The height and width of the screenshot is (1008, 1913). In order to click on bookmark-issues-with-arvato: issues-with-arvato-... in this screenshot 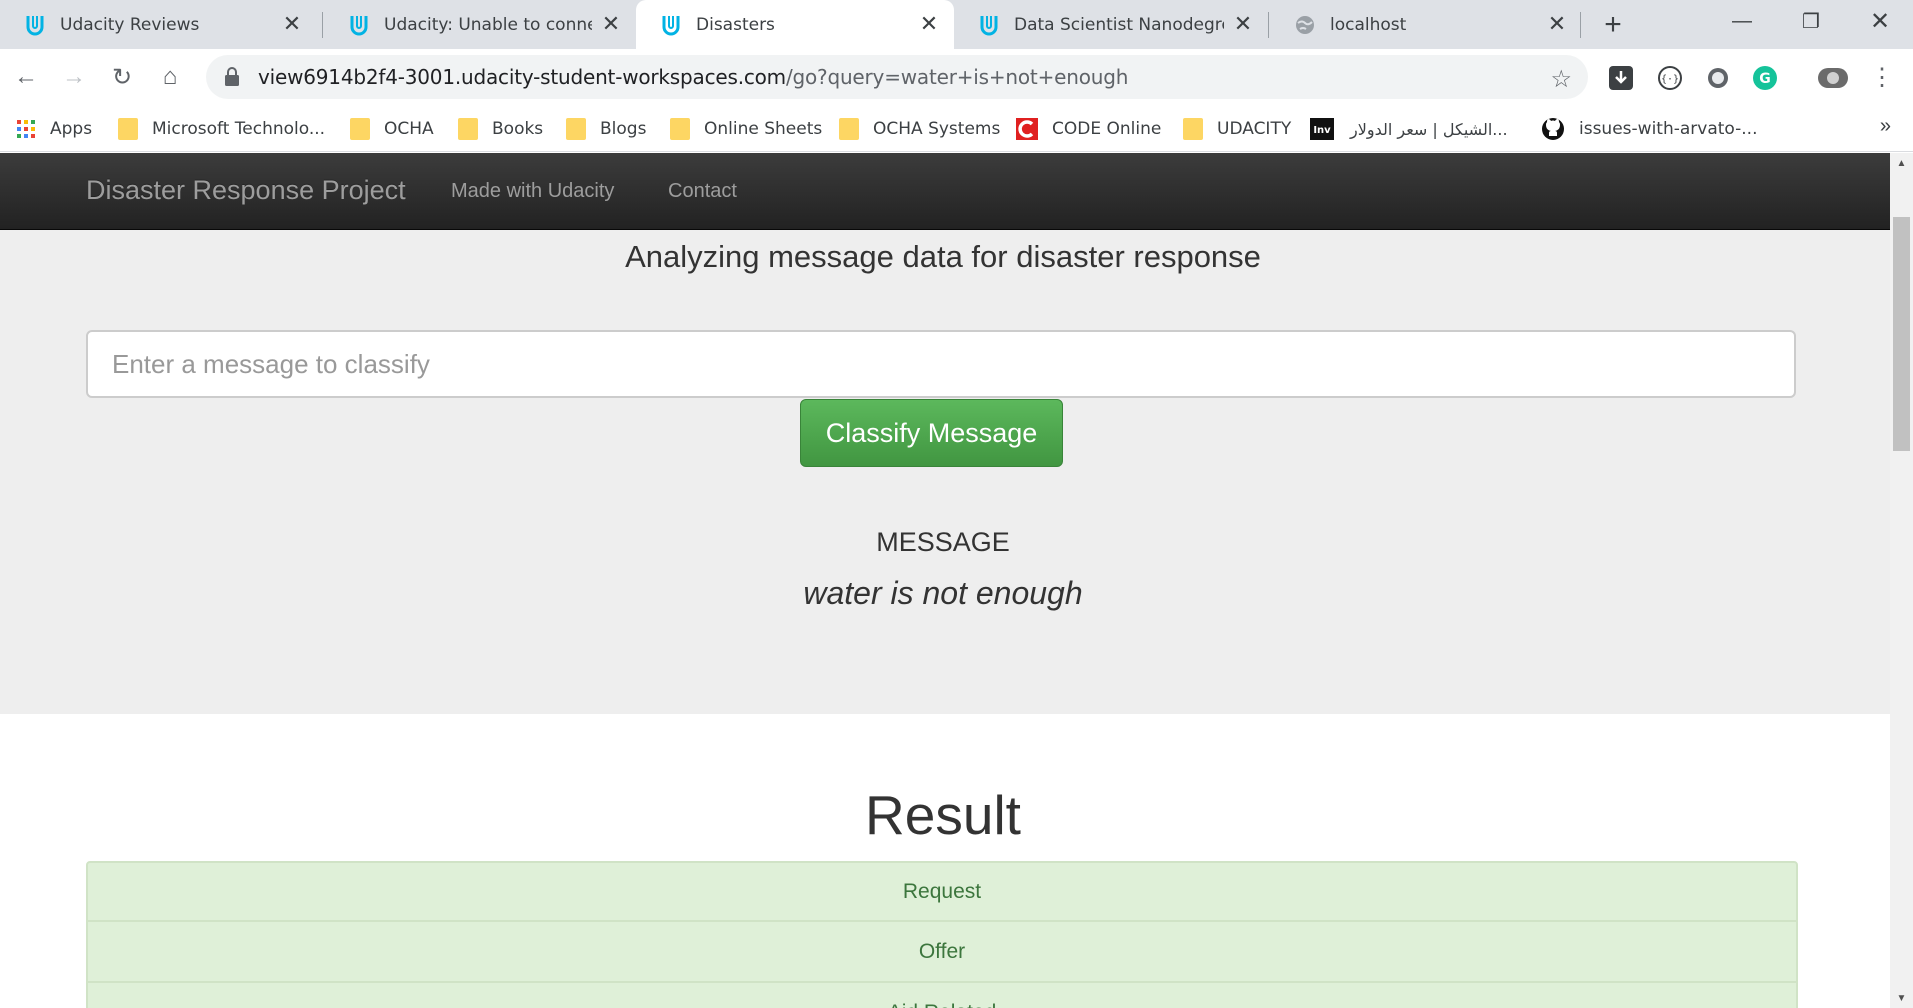, I will do `click(1649, 129)`.